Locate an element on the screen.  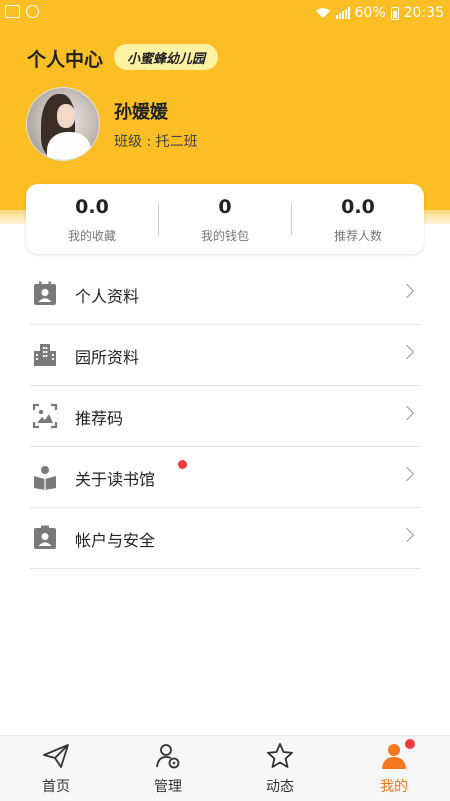
school-name: 小蜜蜂幼儿园 is located at coordinates (166, 59).